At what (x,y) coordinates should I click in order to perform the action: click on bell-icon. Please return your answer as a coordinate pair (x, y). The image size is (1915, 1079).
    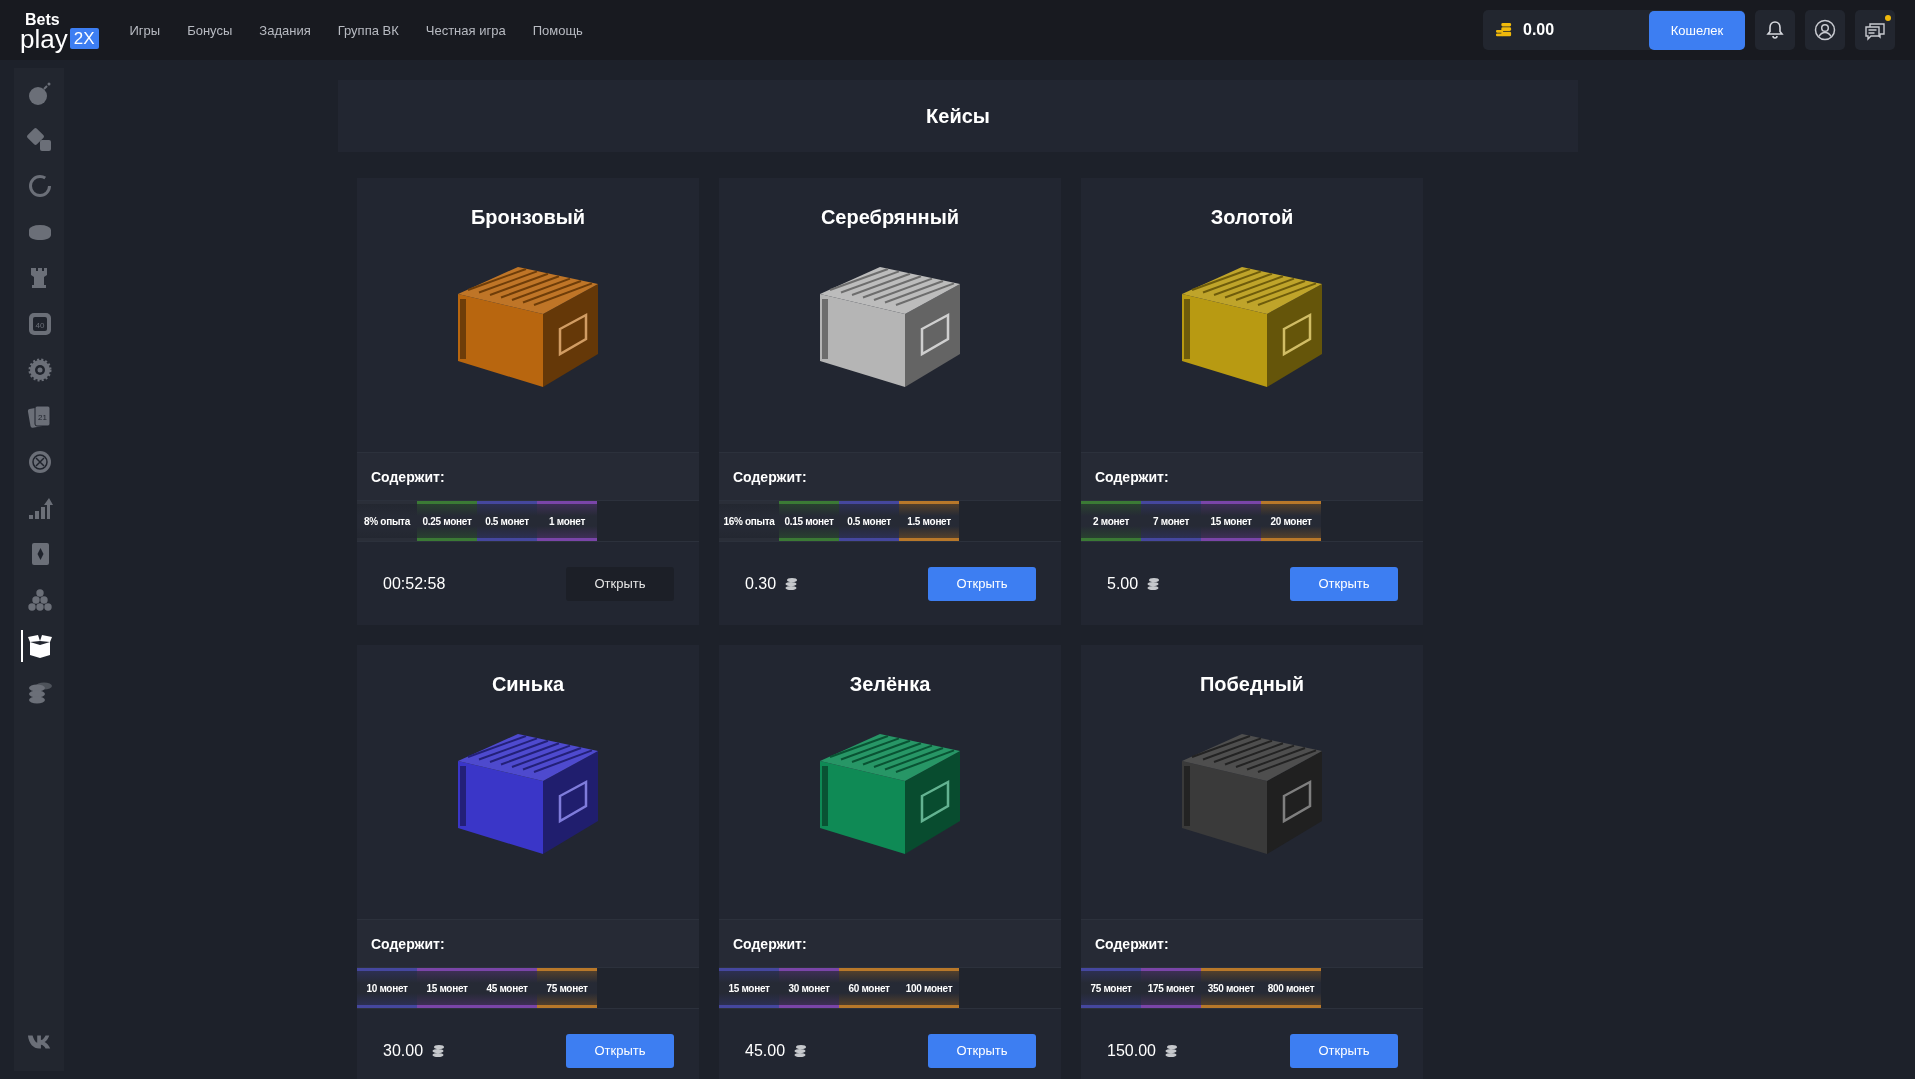
    Looking at the image, I should click on (1775, 30).